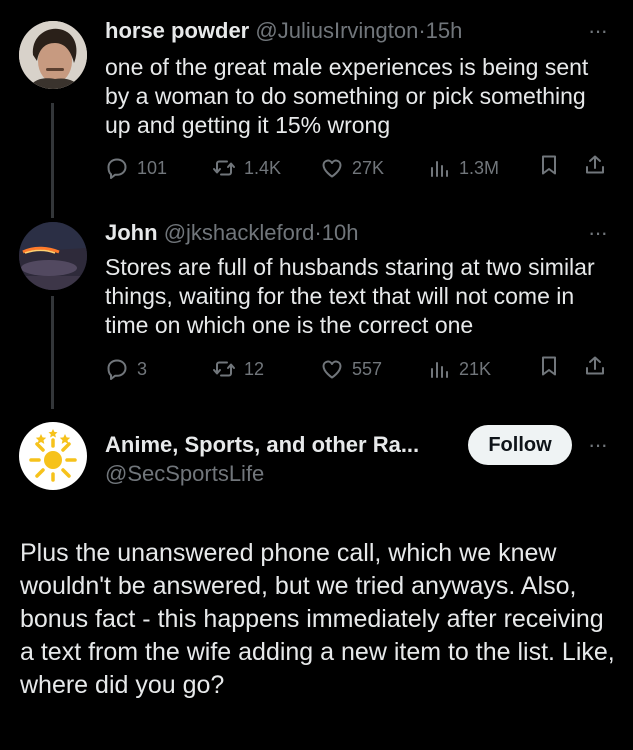 This screenshot has width=633, height=750. Describe the element at coordinates (136, 168) in the screenshot. I see `reply-button: 101` at that location.